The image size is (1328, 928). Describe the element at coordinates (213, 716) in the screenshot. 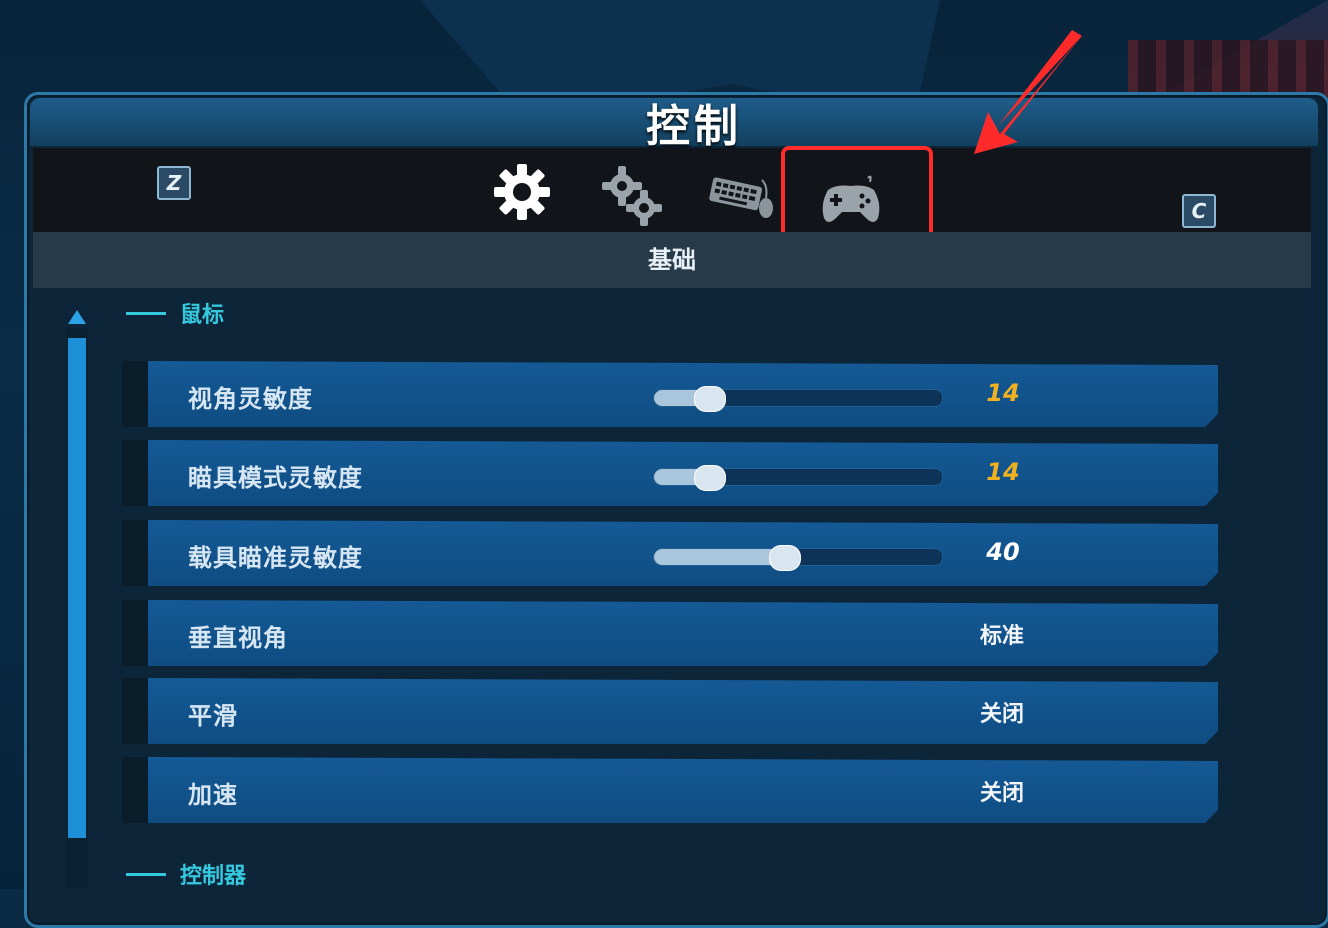

I see `setting-label: 平滑` at that location.